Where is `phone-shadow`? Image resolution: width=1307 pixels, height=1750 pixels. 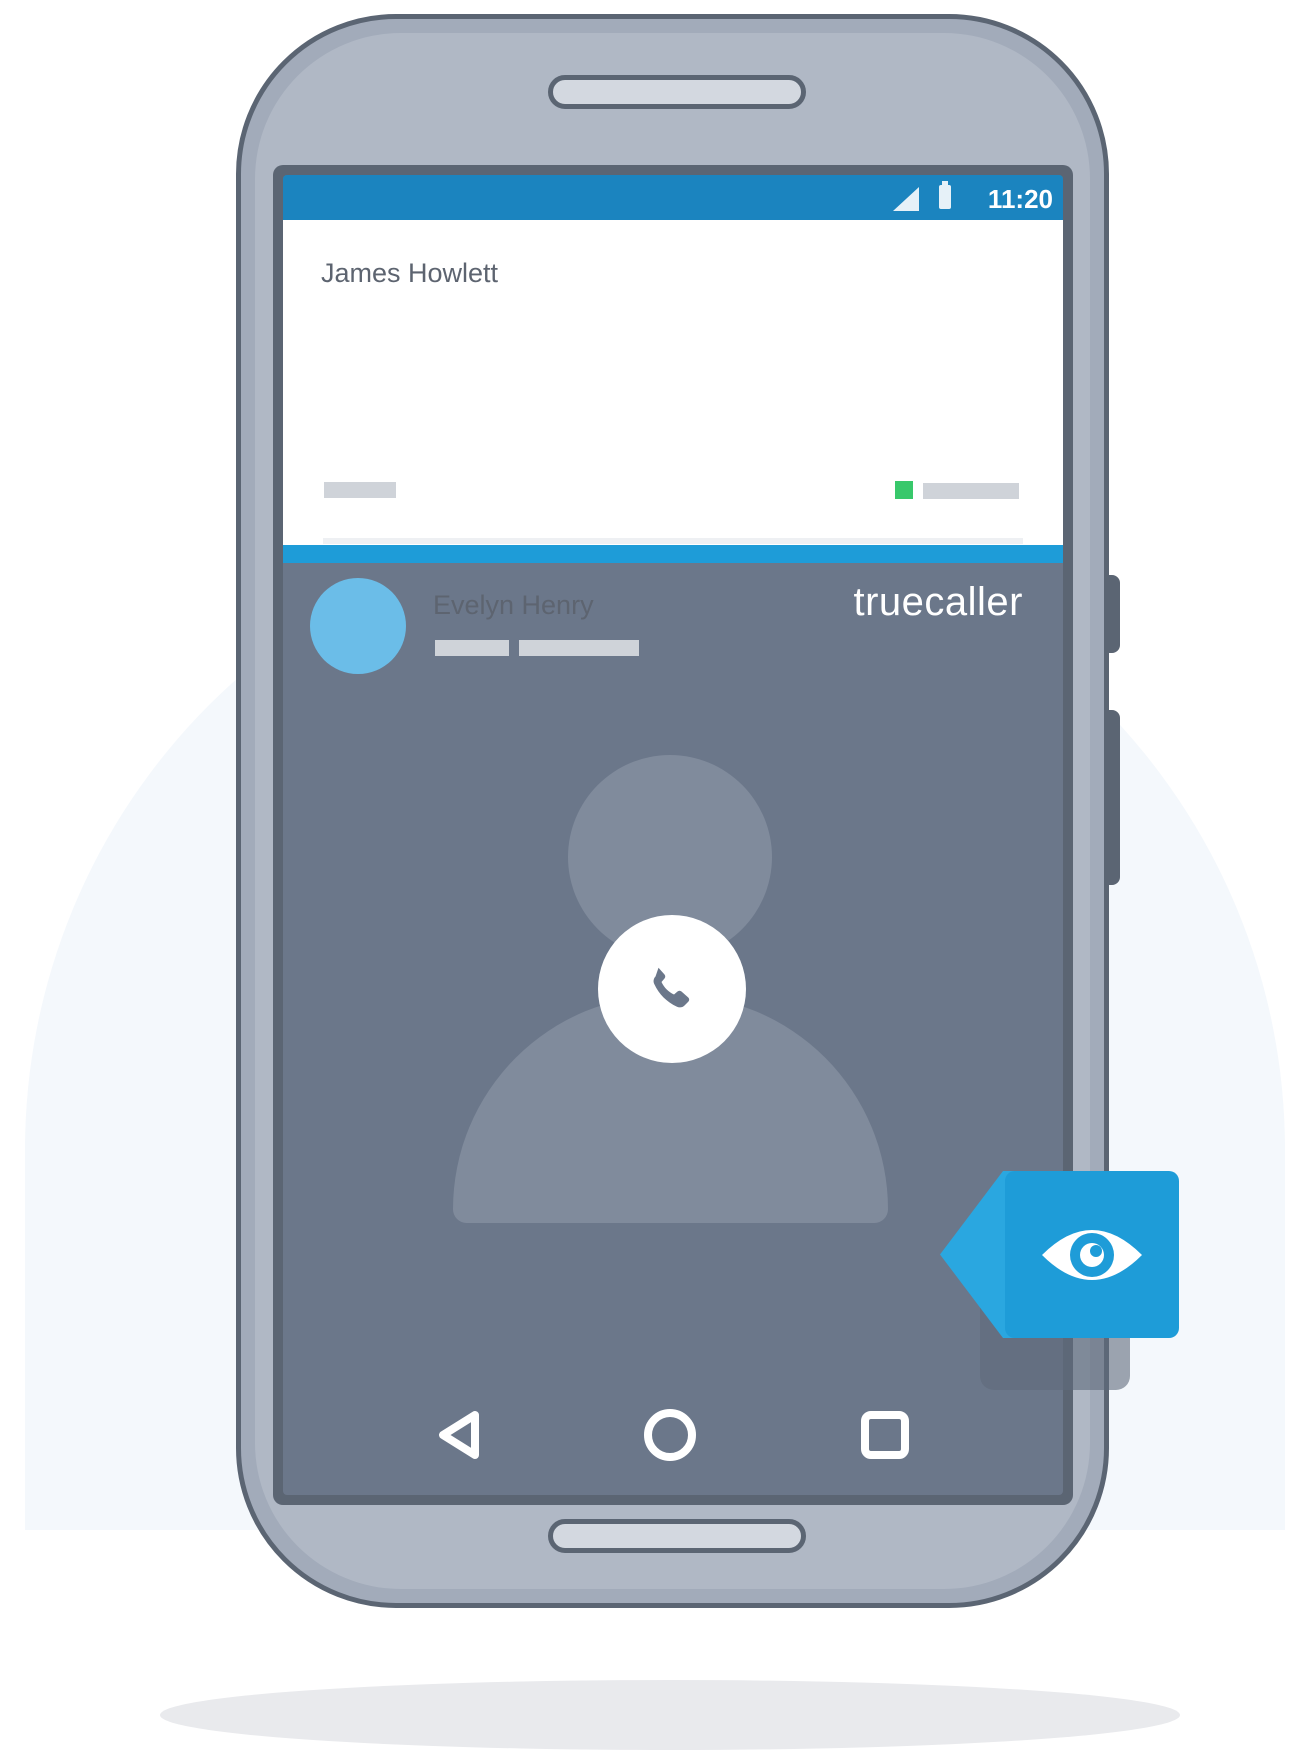
phone-shadow is located at coordinates (670, 1715).